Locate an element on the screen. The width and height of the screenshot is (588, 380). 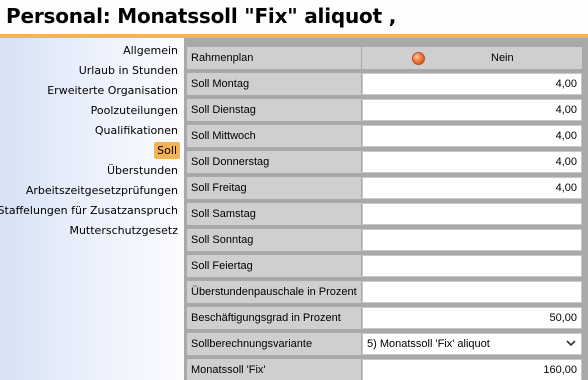
soll-donnerstag-label: Soll Donnerstag is located at coordinates (274, 162).